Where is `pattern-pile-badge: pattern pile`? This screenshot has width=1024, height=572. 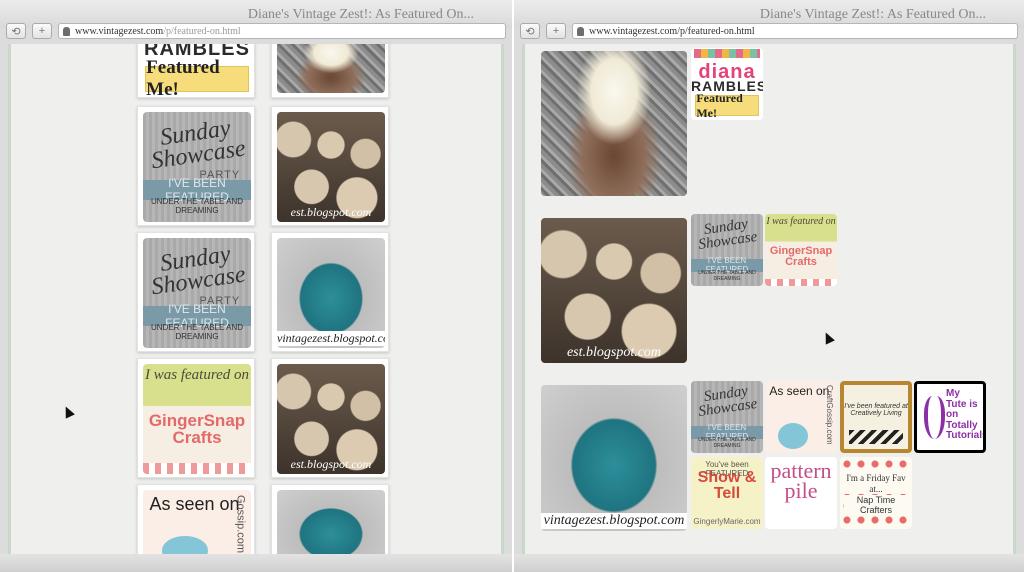 pattern-pile-badge: pattern pile is located at coordinates (801, 493).